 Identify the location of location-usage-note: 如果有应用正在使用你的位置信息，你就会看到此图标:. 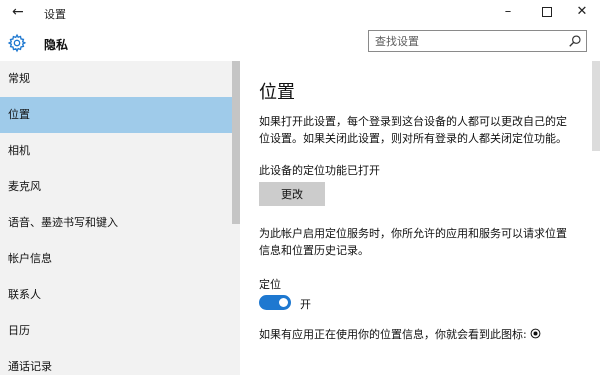
(400, 334).